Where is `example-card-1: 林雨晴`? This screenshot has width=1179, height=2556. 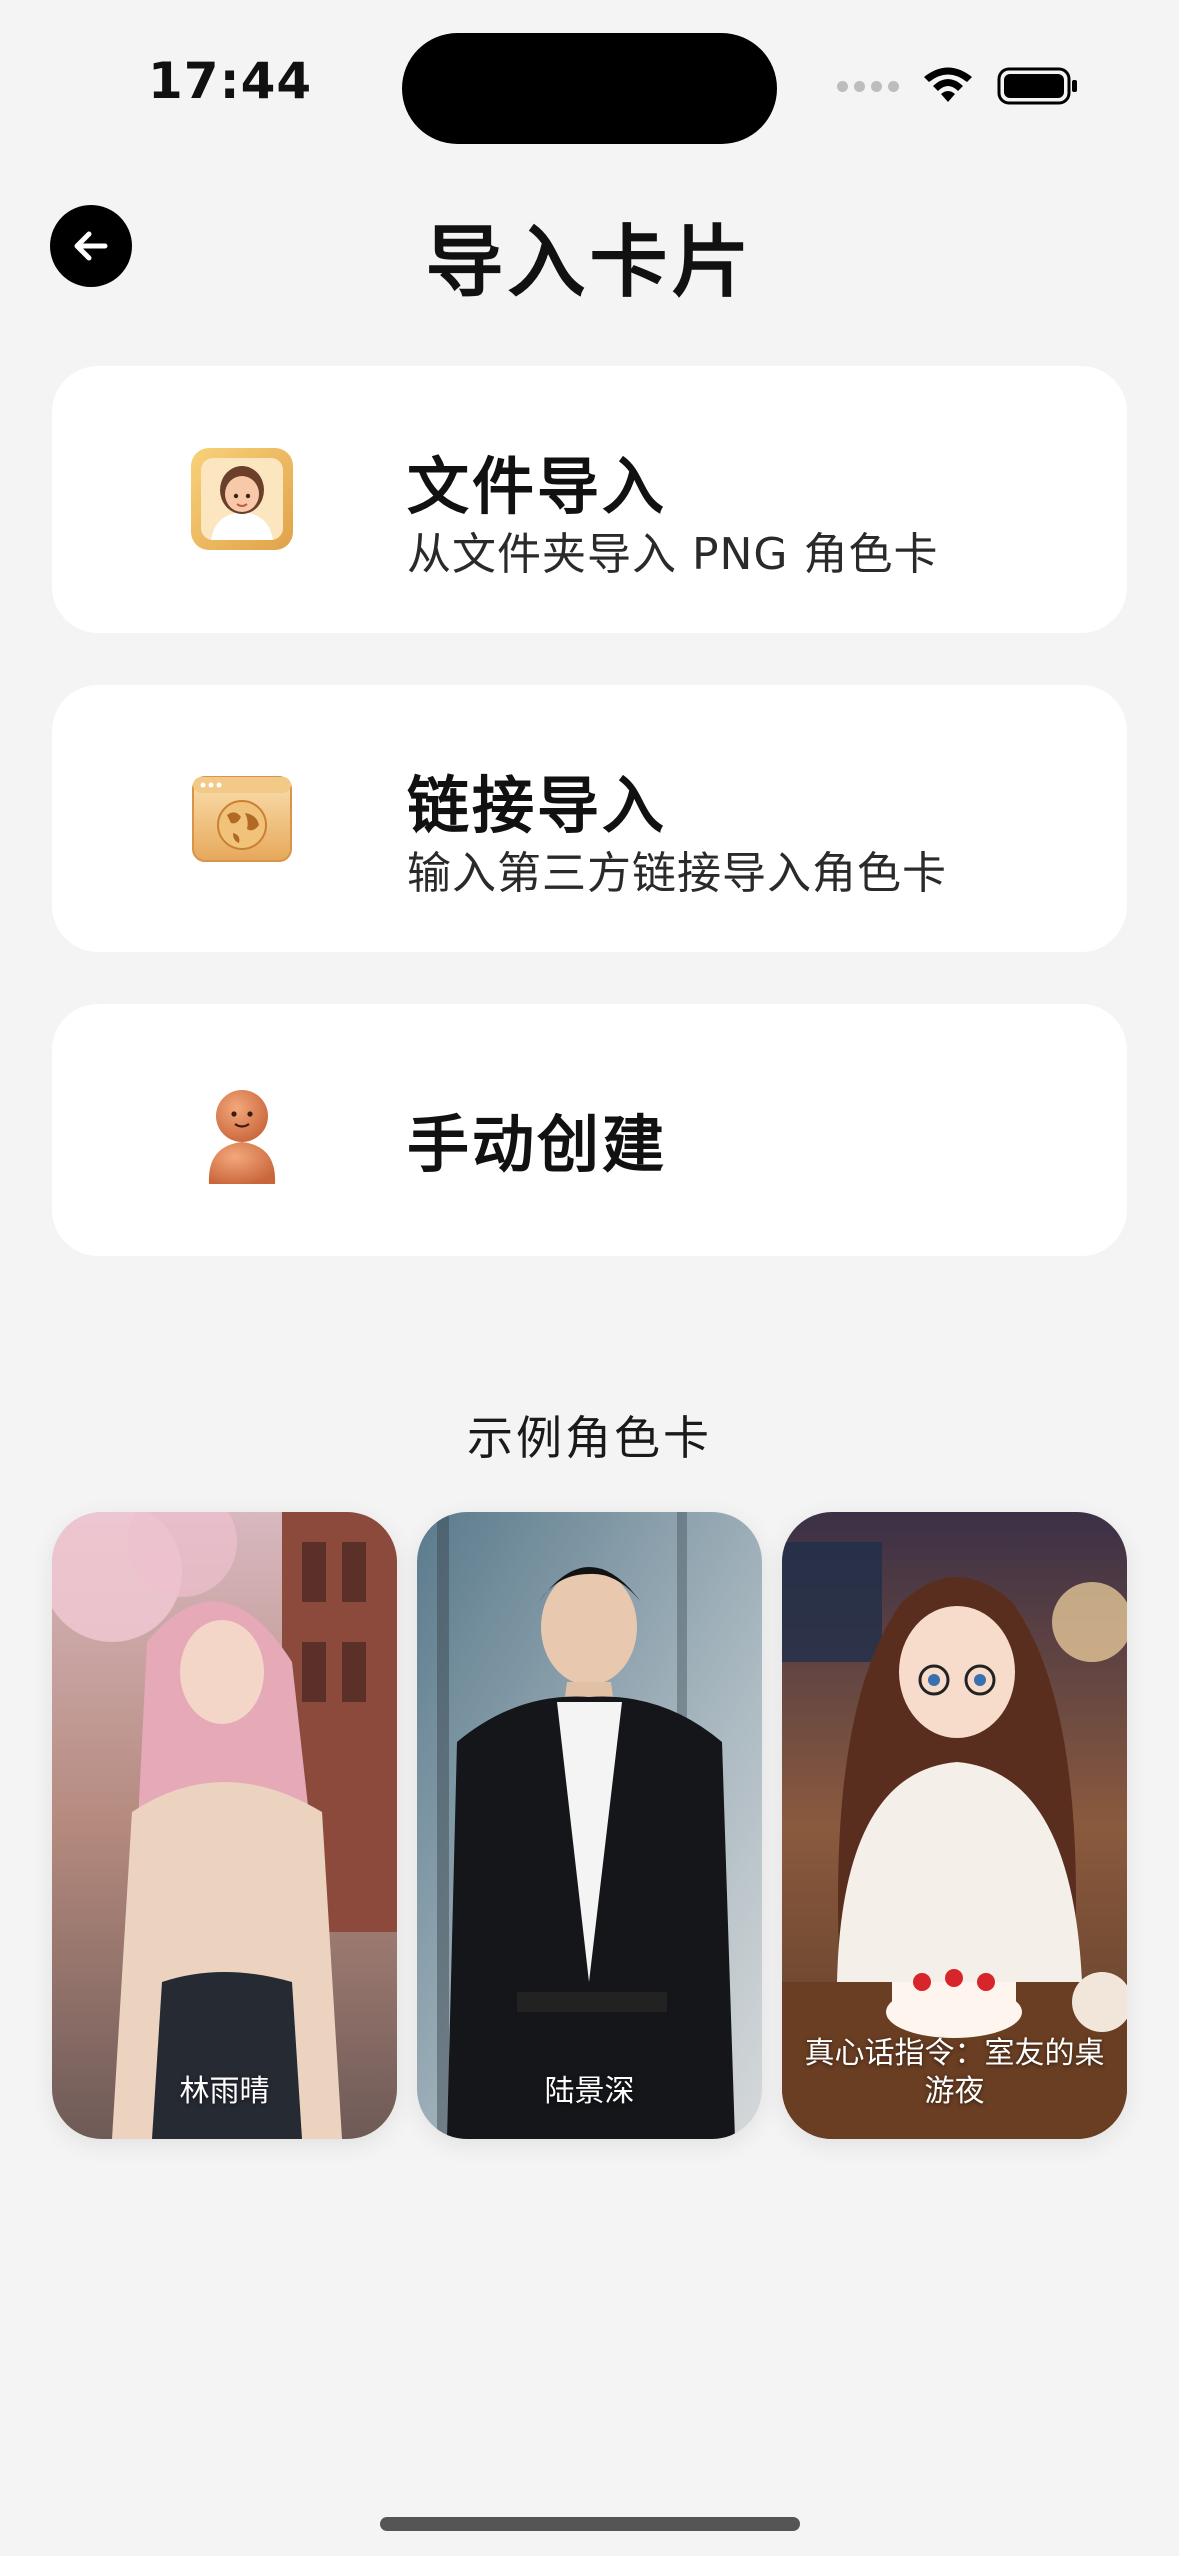 example-card-1: 林雨晴 is located at coordinates (224, 1825).